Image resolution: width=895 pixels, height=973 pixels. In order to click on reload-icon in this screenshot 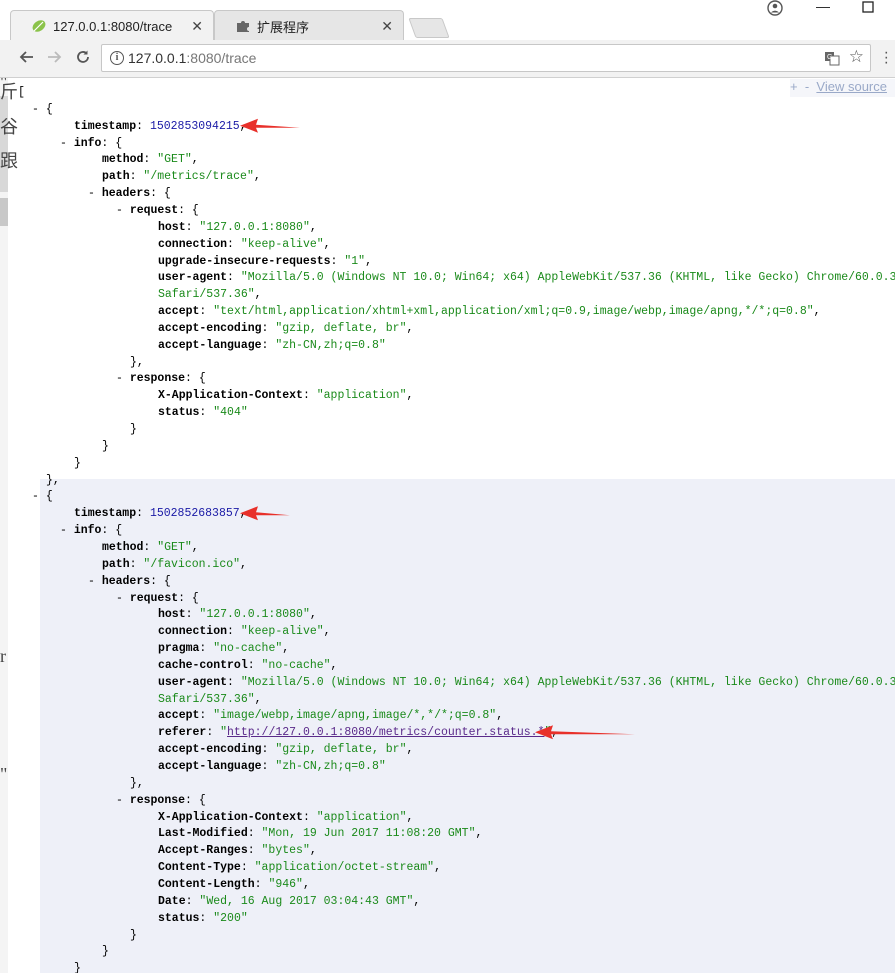, I will do `click(83, 59)`.